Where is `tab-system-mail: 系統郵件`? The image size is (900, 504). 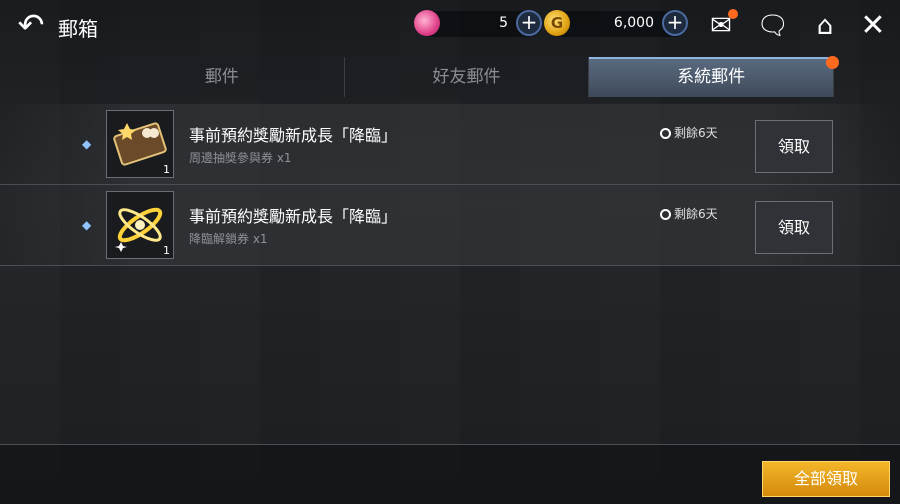 tab-system-mail: 系統郵件 is located at coordinates (712, 77).